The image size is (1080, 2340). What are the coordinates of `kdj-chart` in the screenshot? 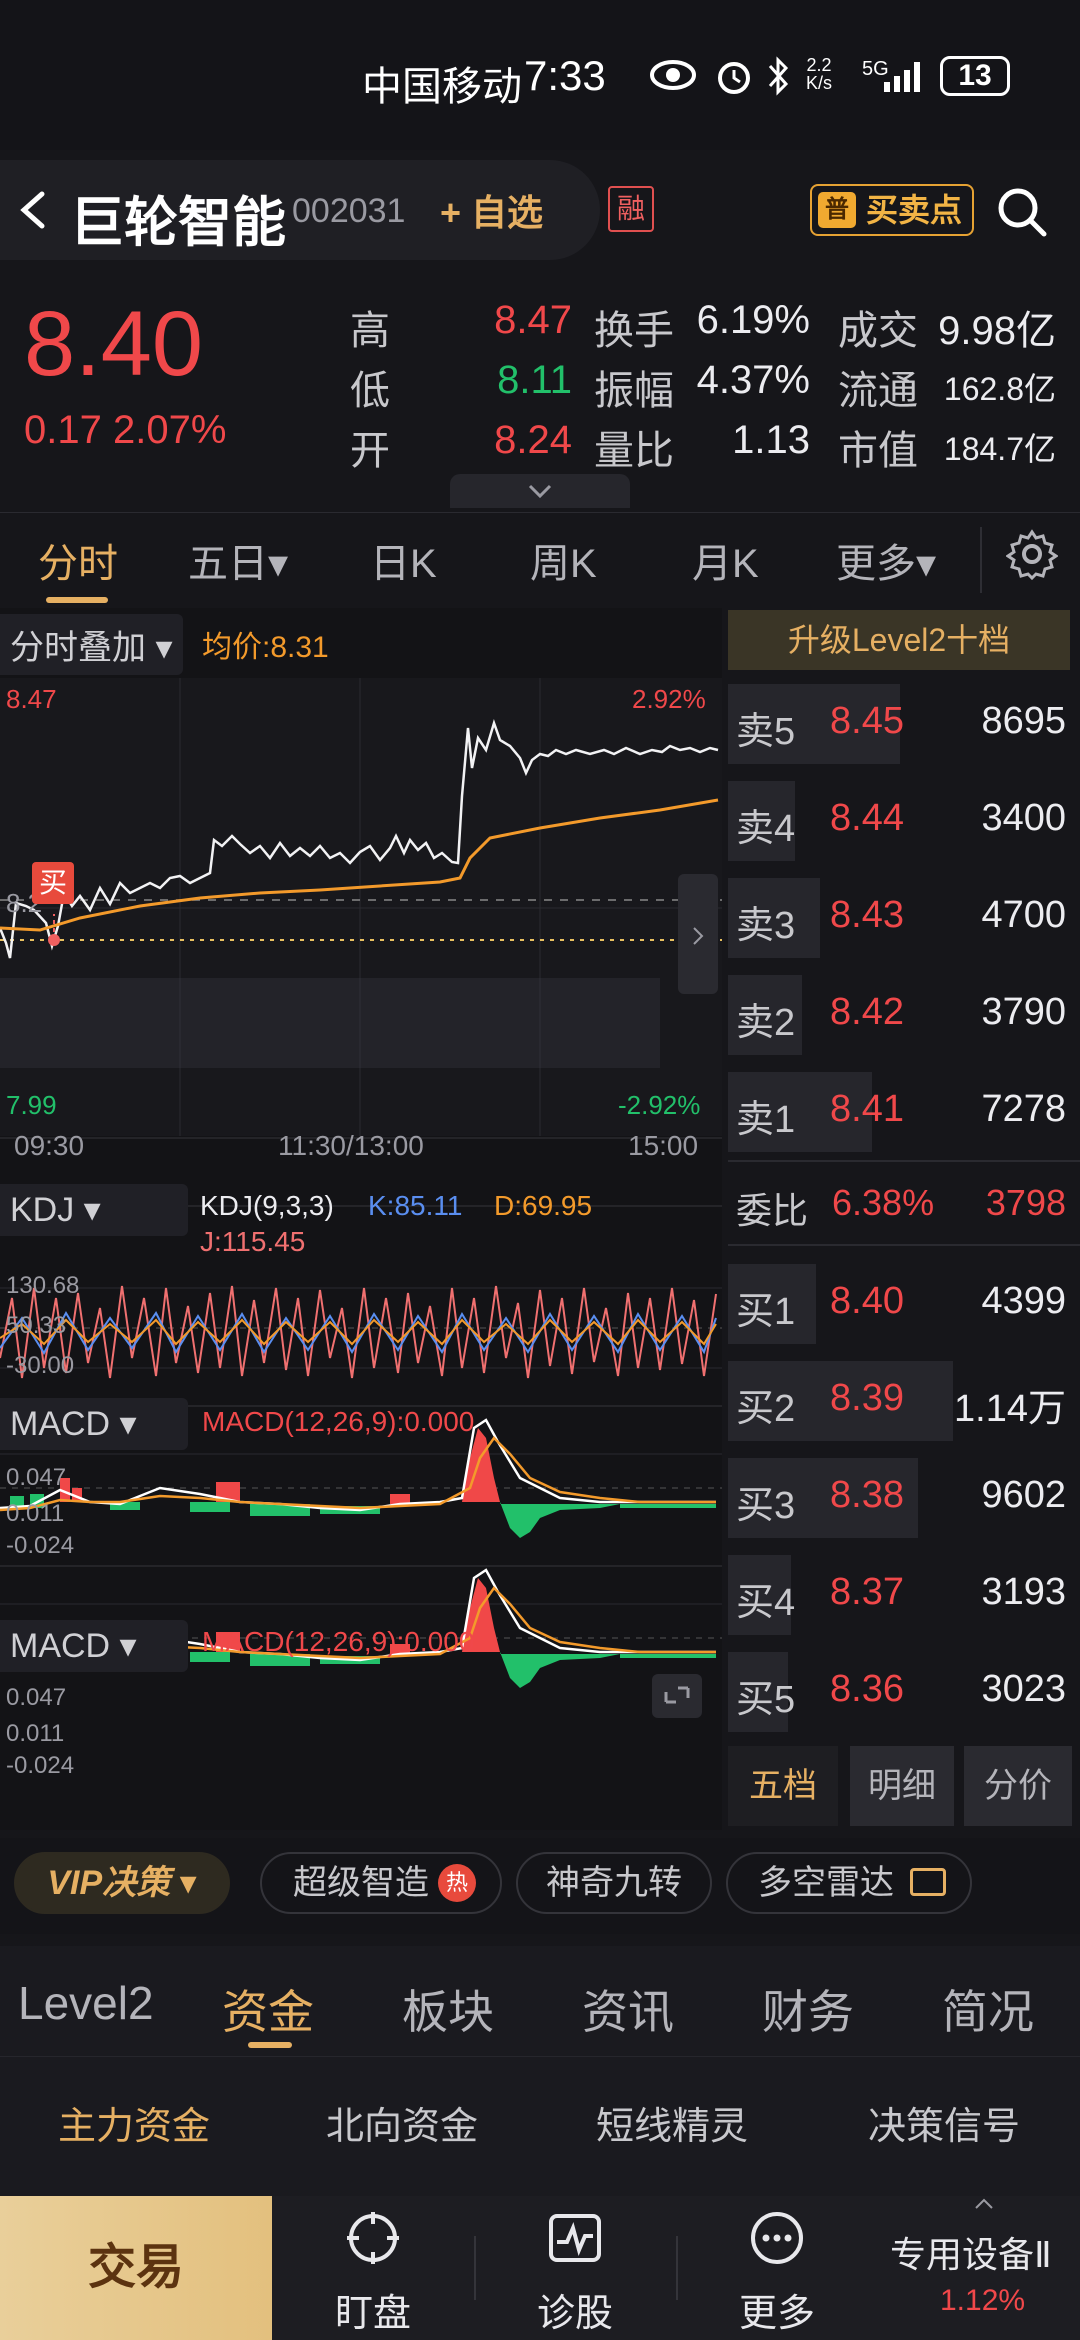 It's located at (361, 1346).